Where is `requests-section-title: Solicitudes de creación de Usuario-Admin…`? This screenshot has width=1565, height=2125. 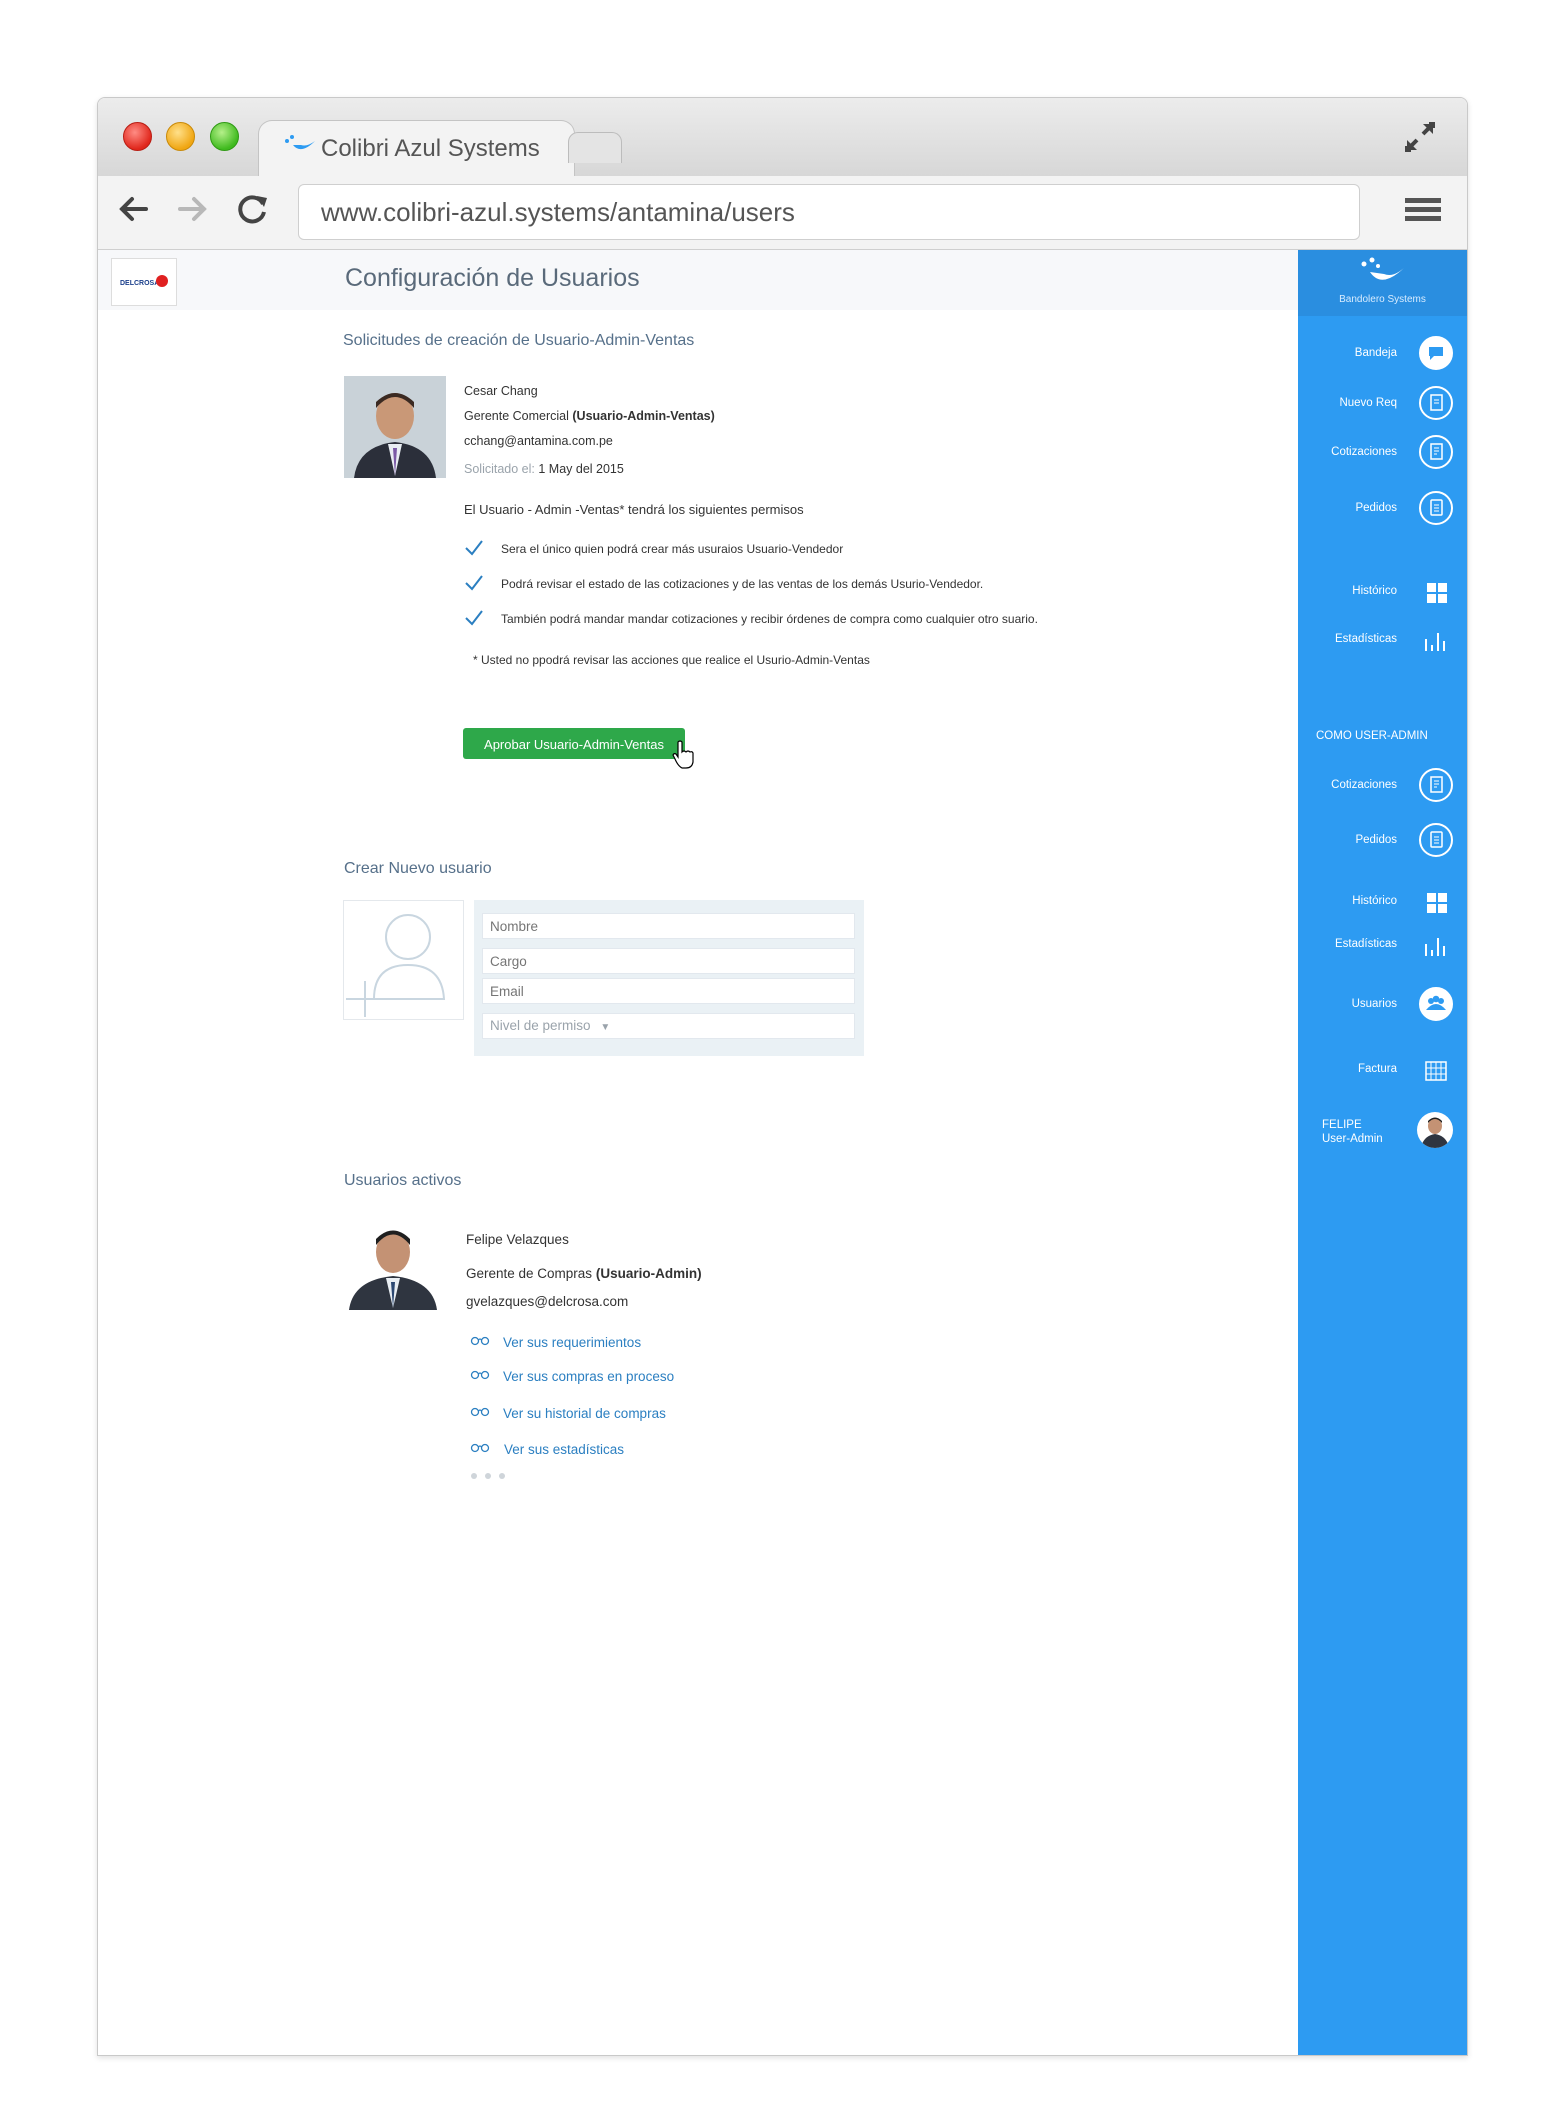
requests-section-title: Solicitudes de creación de Usuario-Admin… is located at coordinates (519, 340).